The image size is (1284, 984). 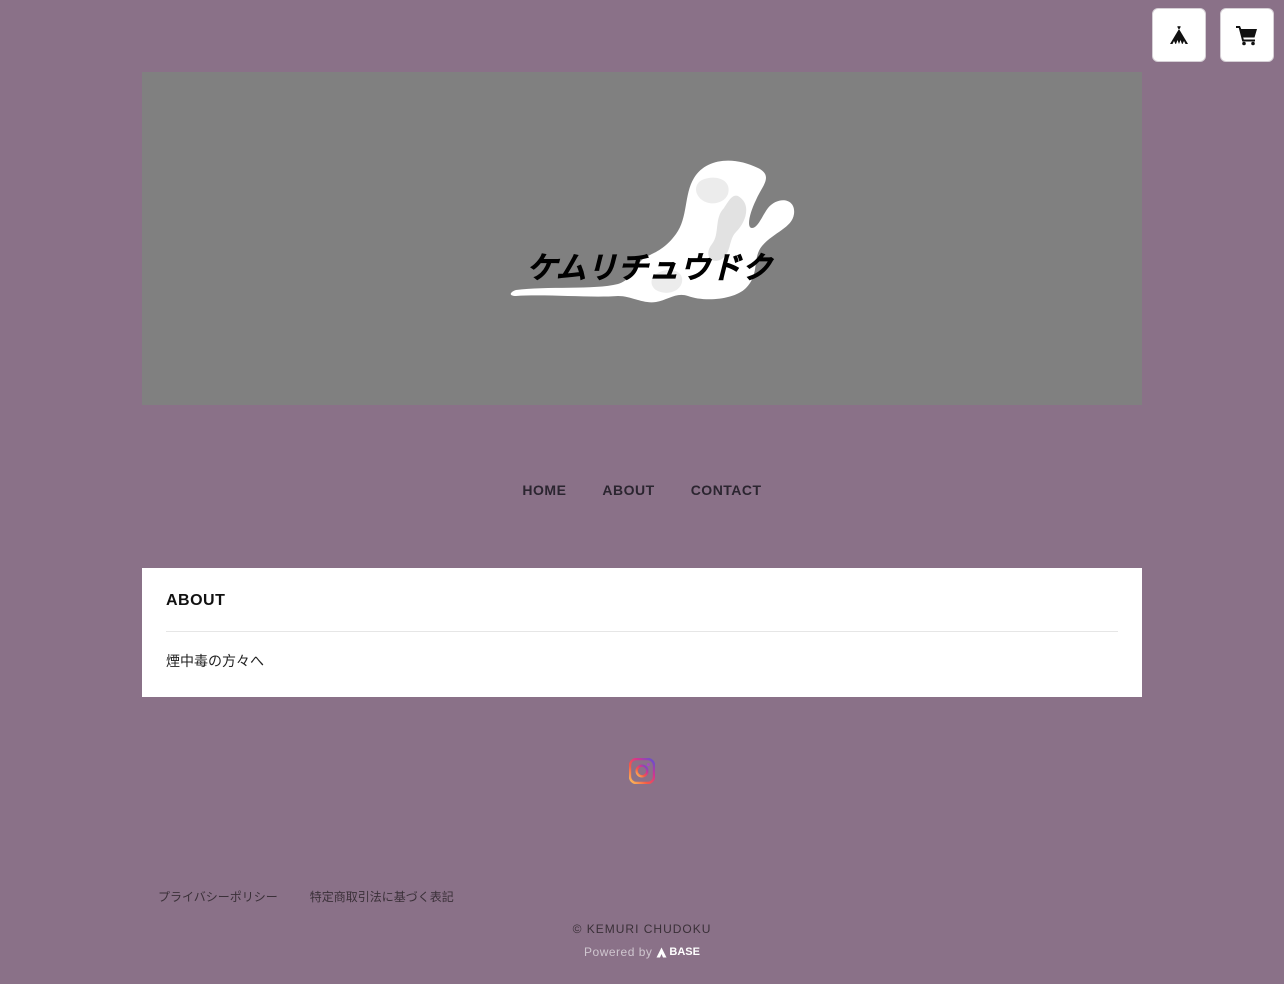 I want to click on base-home-button, so click(x=1179, y=35).